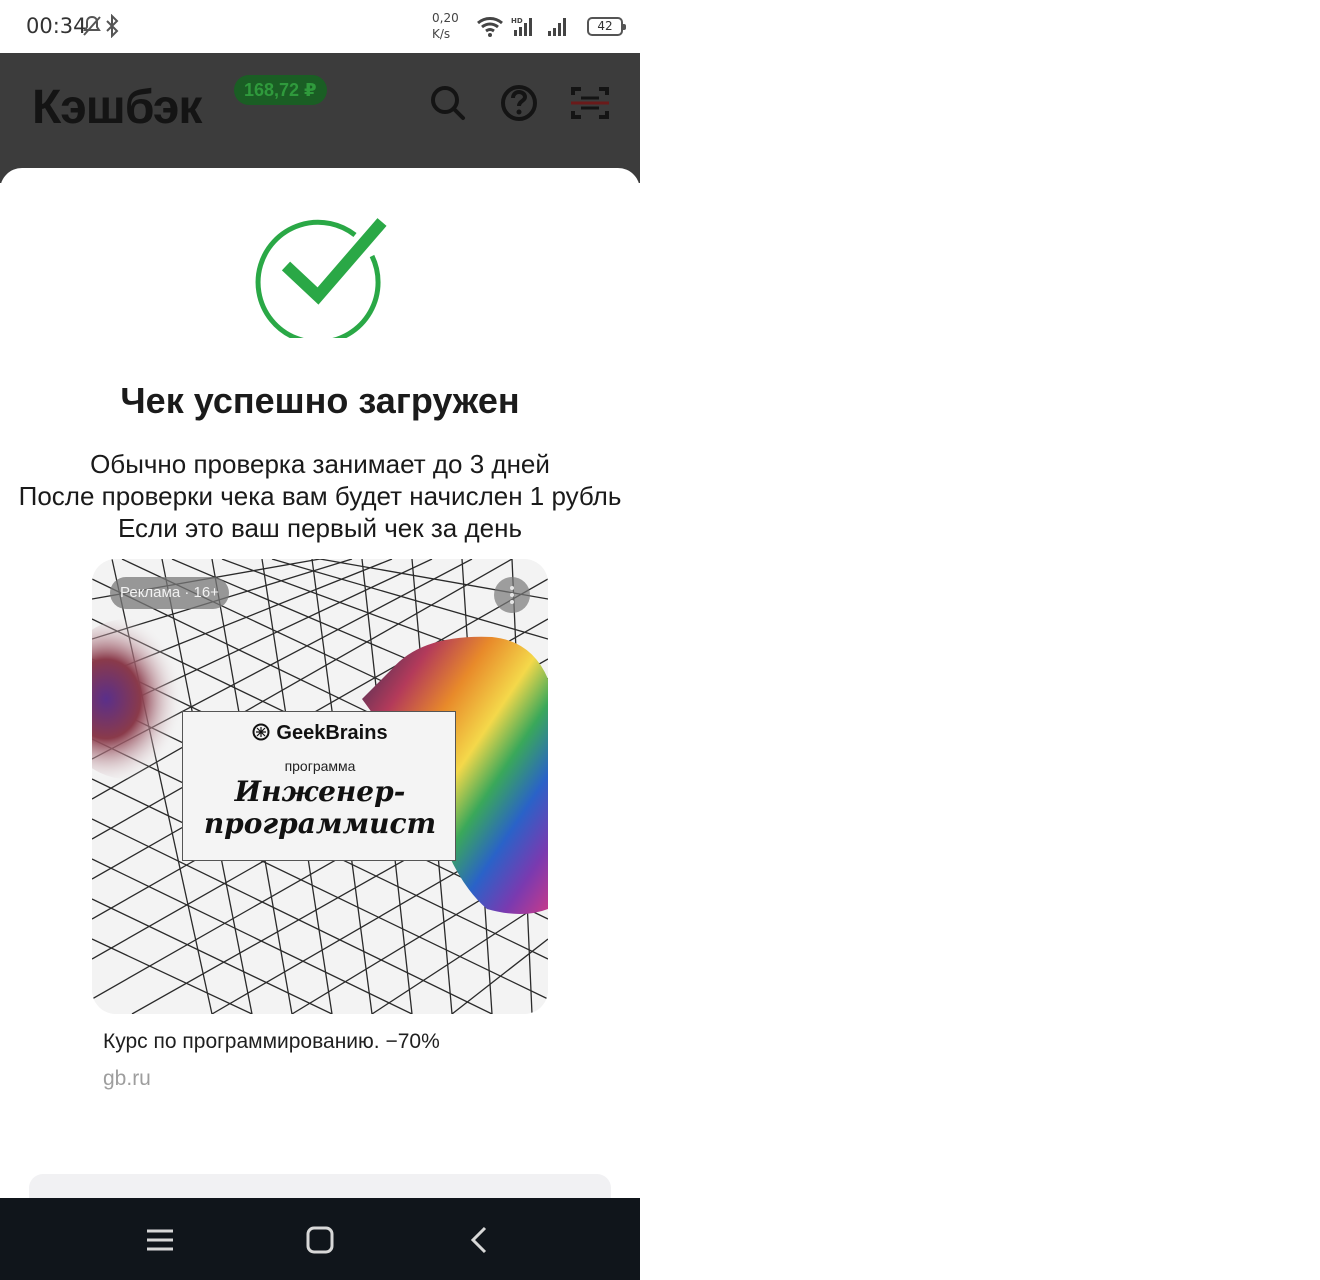 The height and width of the screenshot is (1280, 1320). I want to click on description-line: Если это ваш первый чек за день, so click(319, 528).